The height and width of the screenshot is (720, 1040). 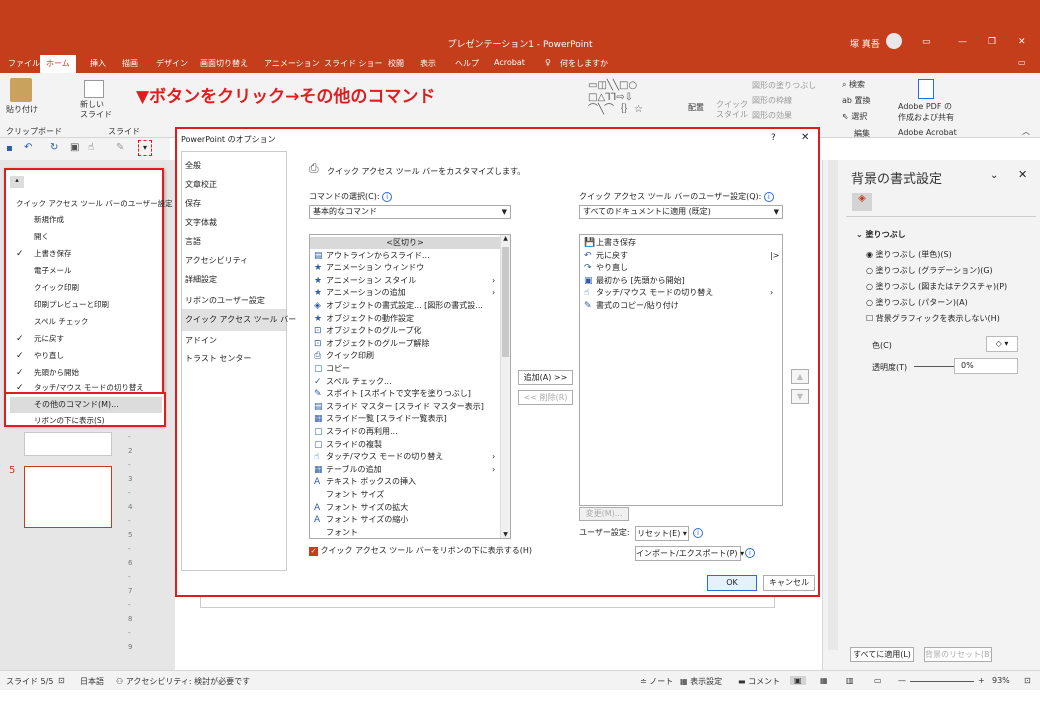 I want to click on command-list-item: ★ アニメーション スタイル ›, so click(x=404, y=281).